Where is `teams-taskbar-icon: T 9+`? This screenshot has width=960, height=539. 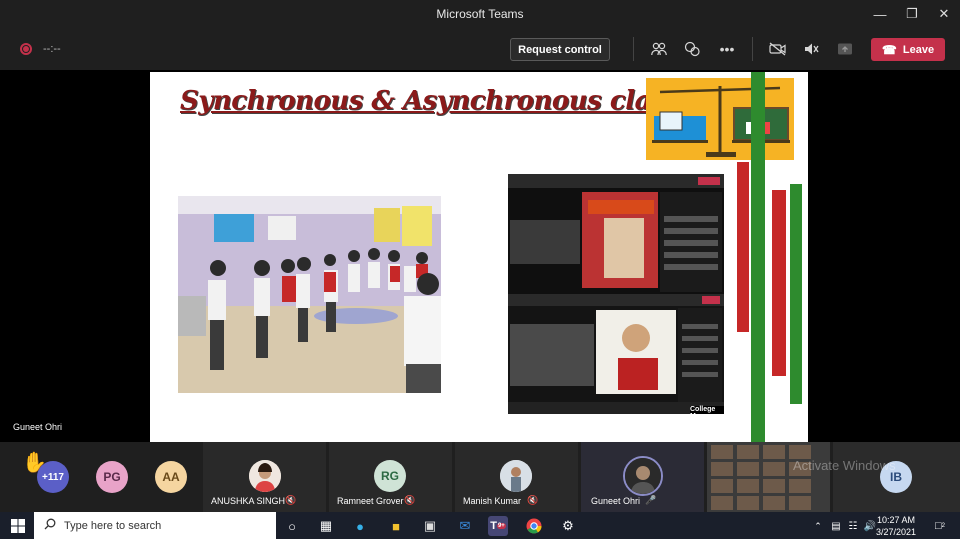
teams-taskbar-icon: T 9+ is located at coordinates (498, 526).